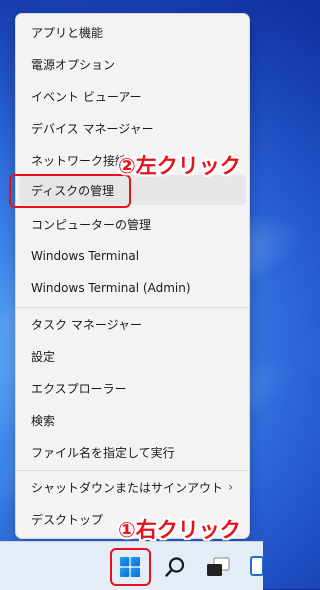 The width and height of the screenshot is (320, 590). What do you see at coordinates (179, 166) in the screenshot?
I see `annotation-step2: ②左クリック` at bounding box center [179, 166].